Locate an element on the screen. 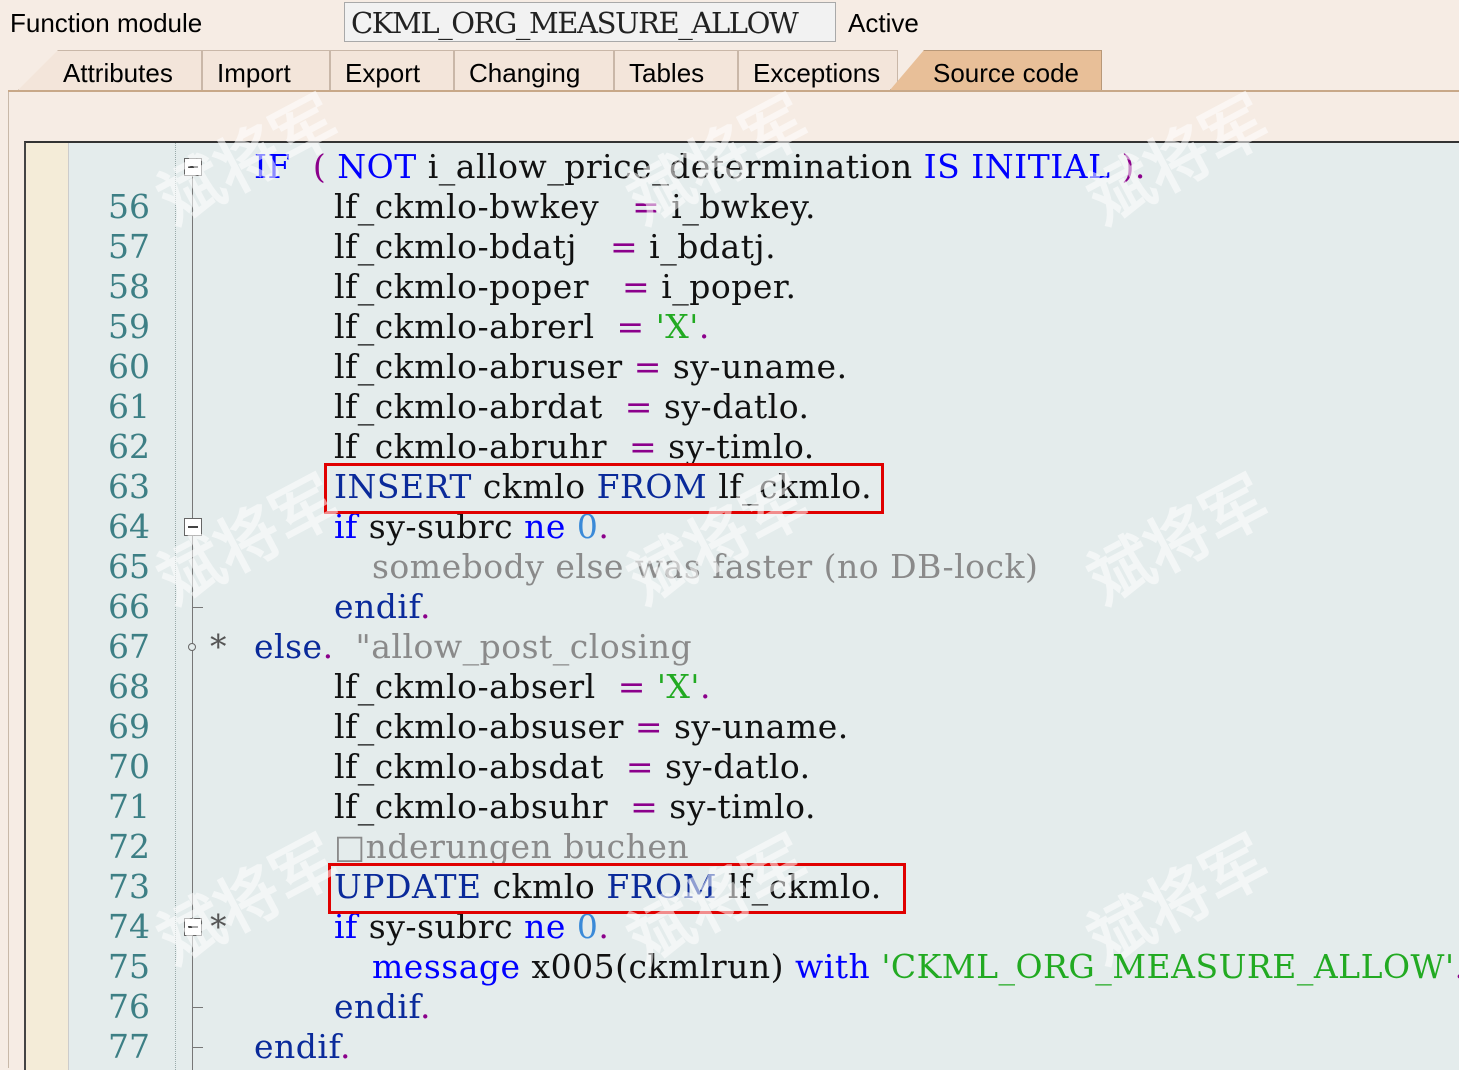  code-text: lf_ckmlo-absdat = sy-datlo. is located at coordinates (572, 767).